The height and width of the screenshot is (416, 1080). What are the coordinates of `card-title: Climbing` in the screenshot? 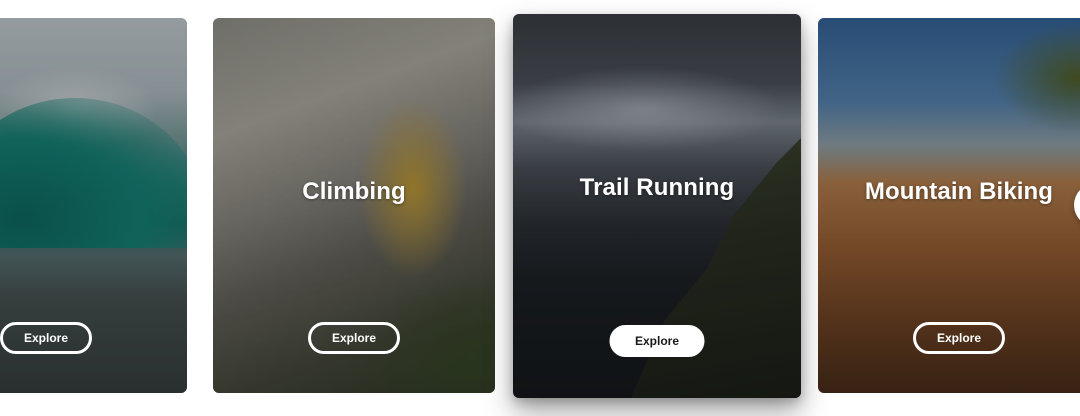 It's located at (354, 191).